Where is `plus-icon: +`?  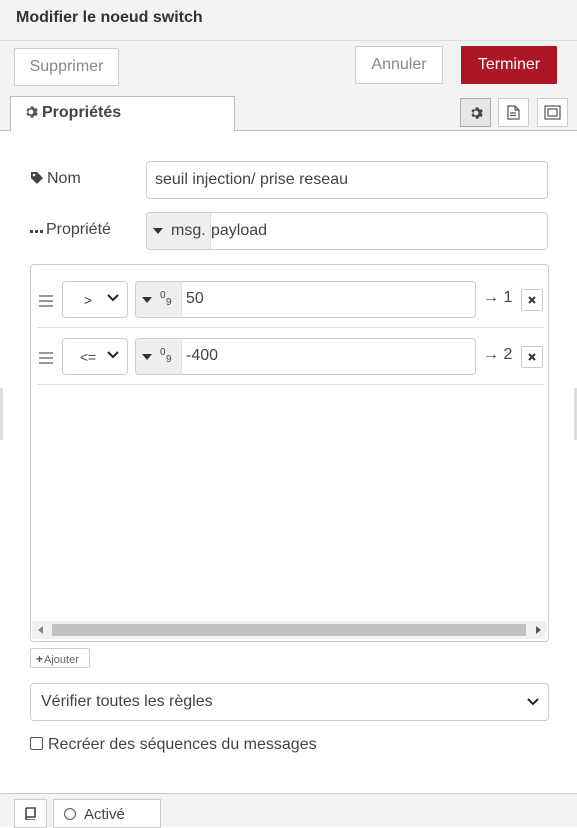 plus-icon: + is located at coordinates (40, 659).